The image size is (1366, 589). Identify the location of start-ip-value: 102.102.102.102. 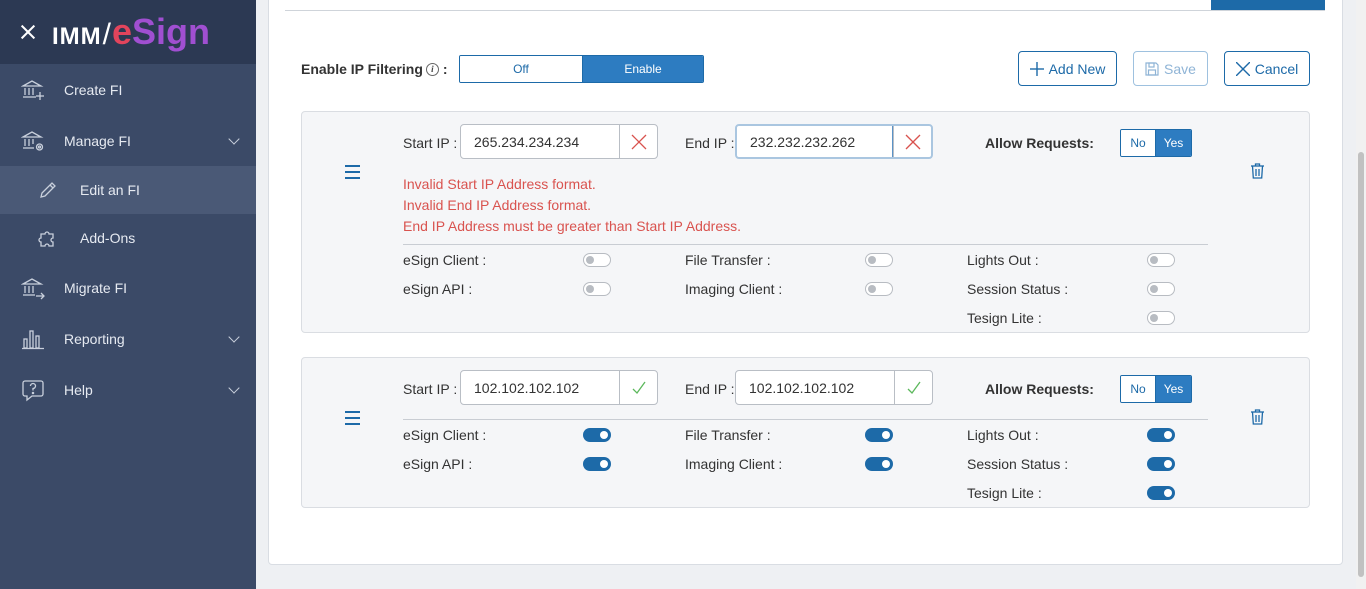
(540, 387).